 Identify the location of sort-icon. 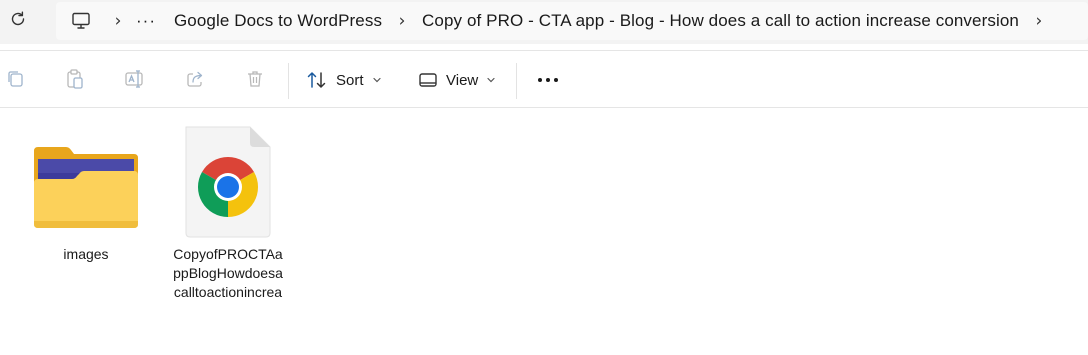
(316, 80).